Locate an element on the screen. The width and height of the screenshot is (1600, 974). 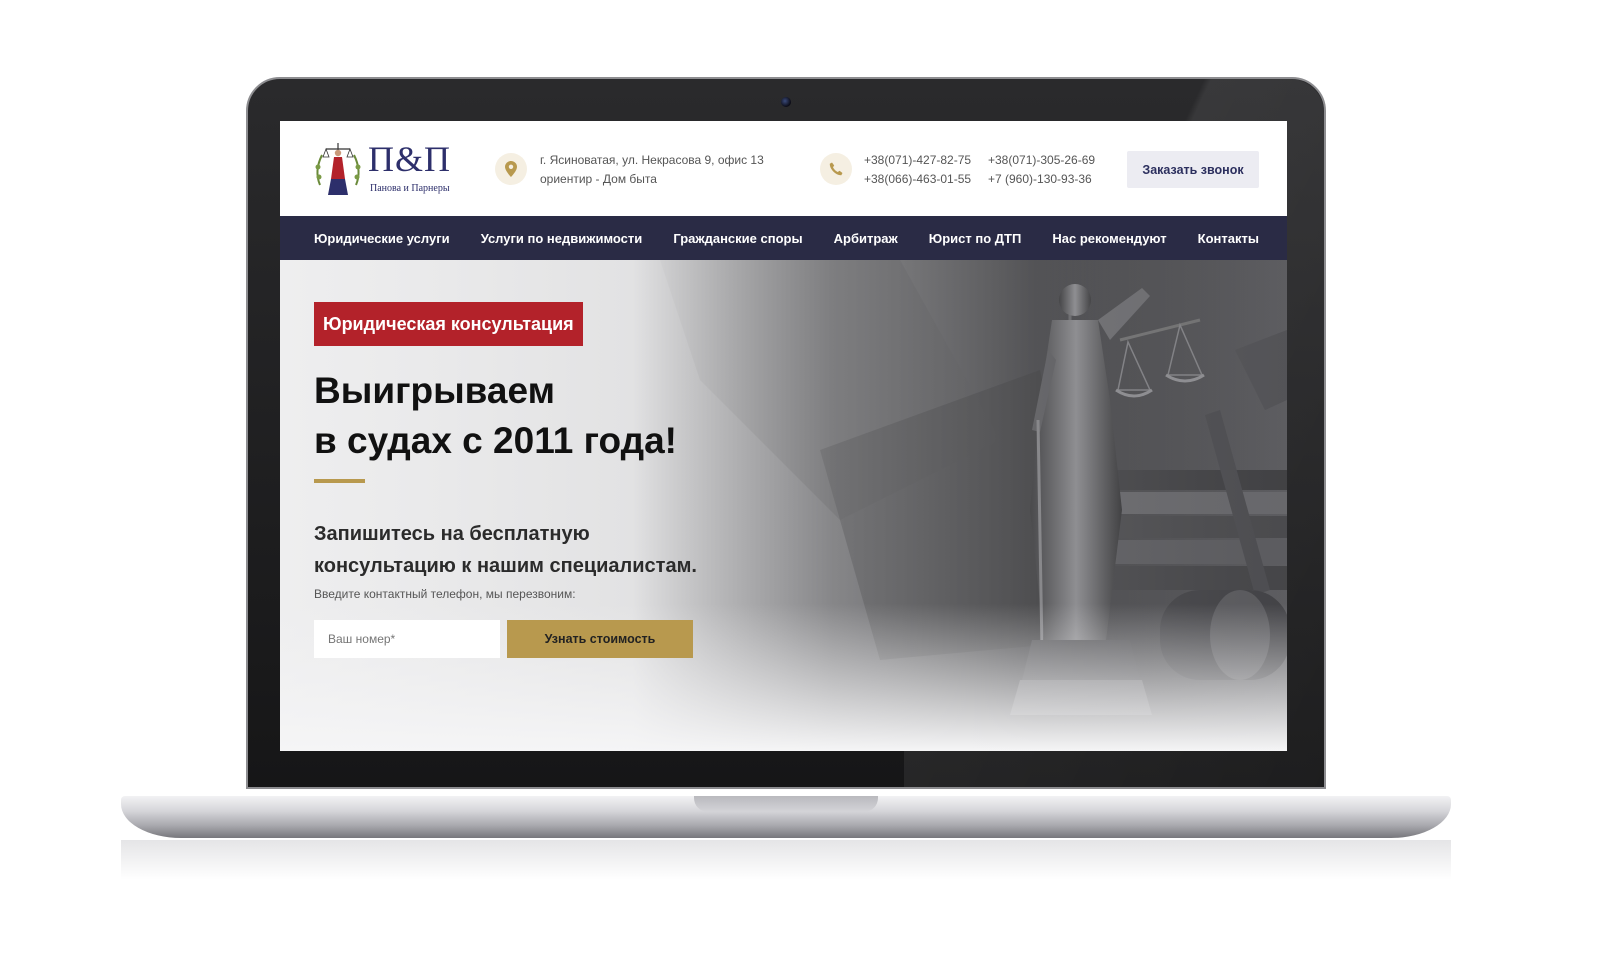
nav-item-contacts: Контакты is located at coordinates (1228, 238).